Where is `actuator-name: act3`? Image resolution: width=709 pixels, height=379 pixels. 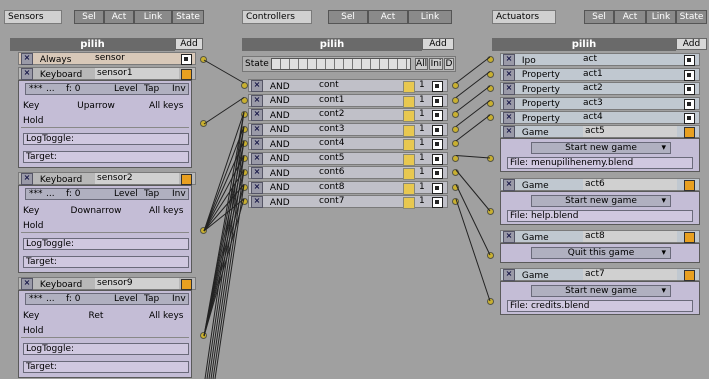
actuator-name: act3 is located at coordinates (593, 103).